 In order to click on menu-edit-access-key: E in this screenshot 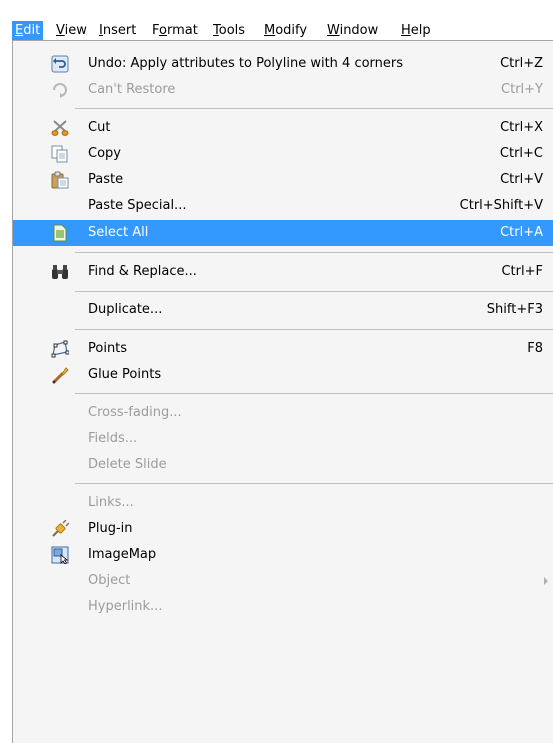, I will do `click(19, 30)`.